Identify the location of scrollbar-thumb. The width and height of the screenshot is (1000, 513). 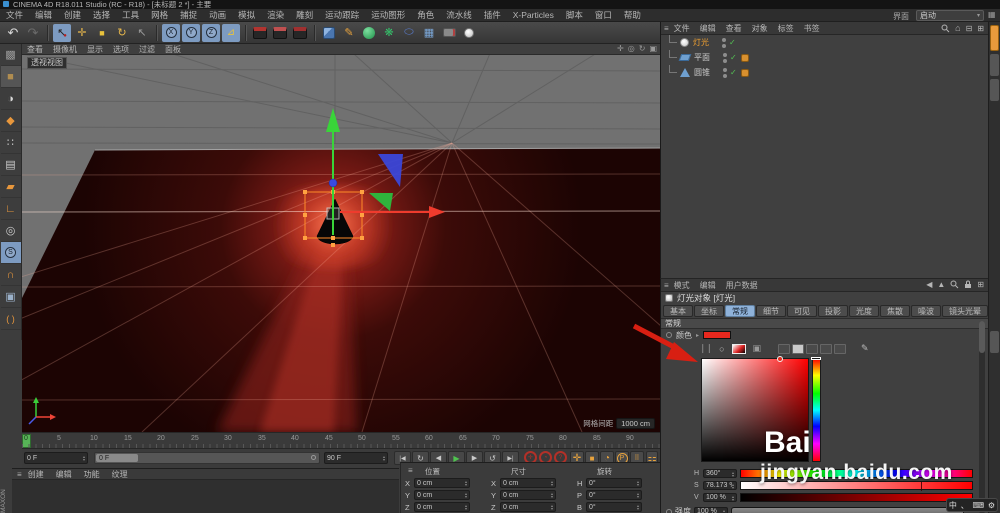
(982, 337).